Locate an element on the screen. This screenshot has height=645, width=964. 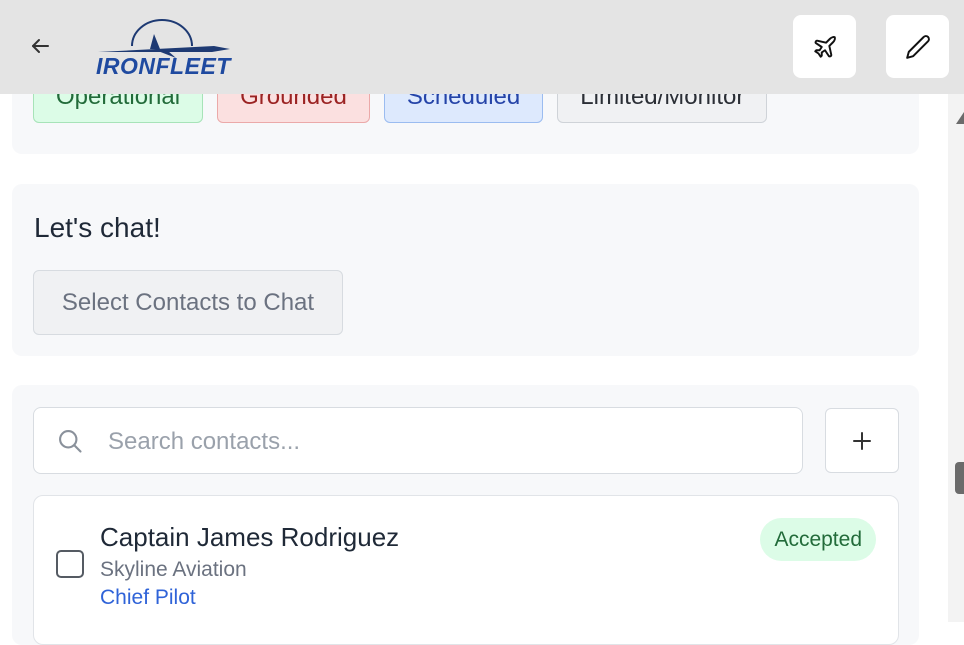
contact-checkbox is located at coordinates (70, 564).